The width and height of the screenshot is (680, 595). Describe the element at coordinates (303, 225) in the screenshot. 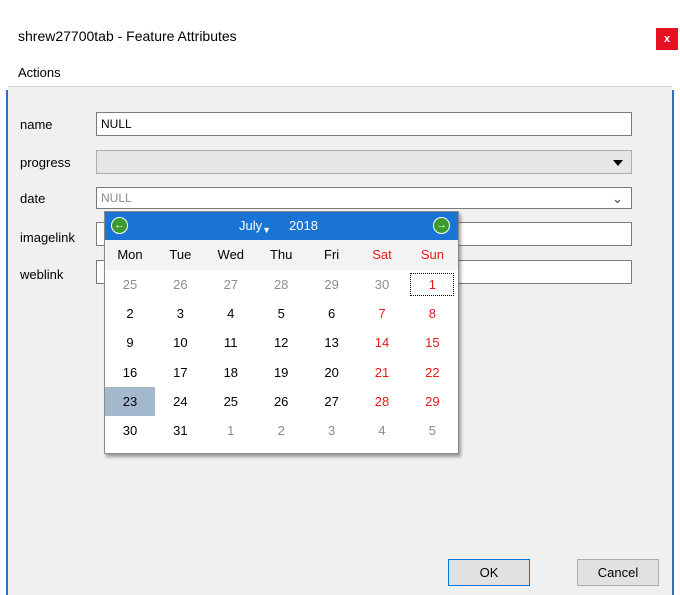

I see `calendar-year: 2018` at that location.